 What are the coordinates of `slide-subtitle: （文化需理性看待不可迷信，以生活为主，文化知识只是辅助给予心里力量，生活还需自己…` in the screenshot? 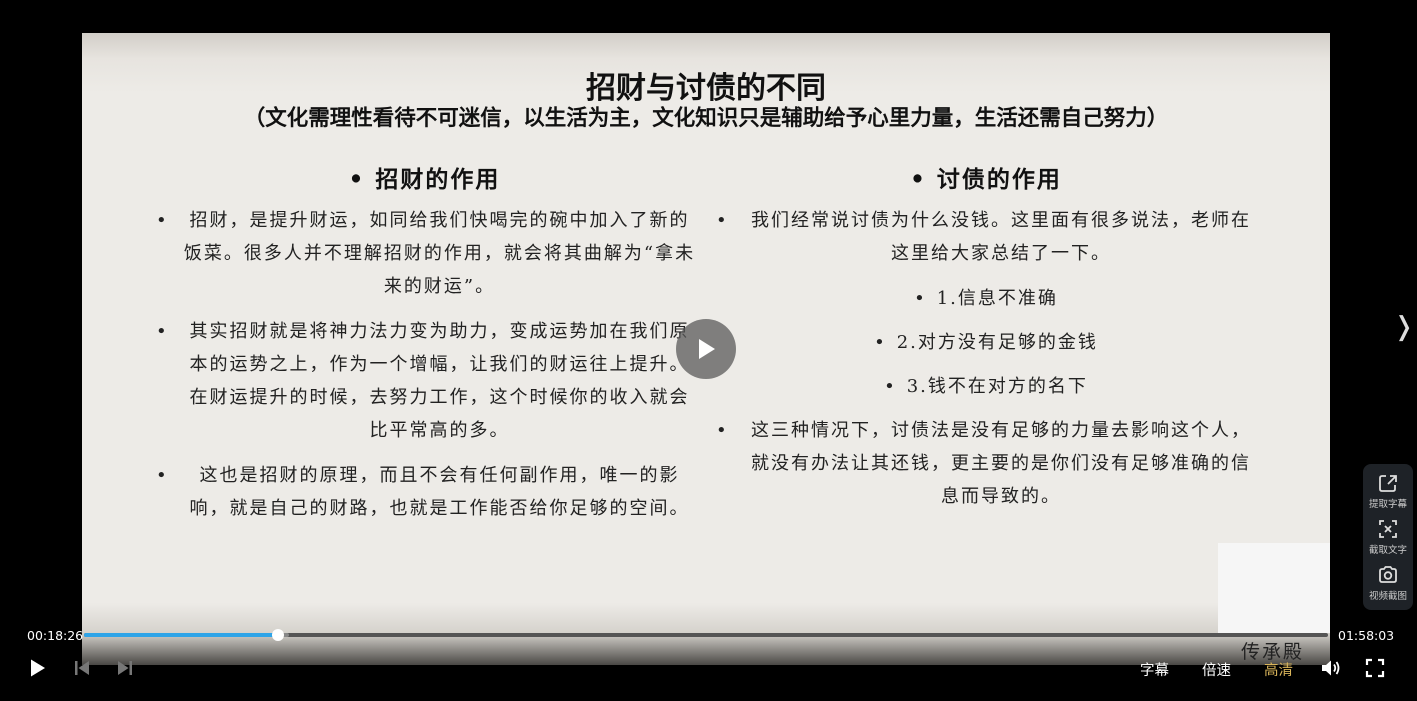 It's located at (706, 118).